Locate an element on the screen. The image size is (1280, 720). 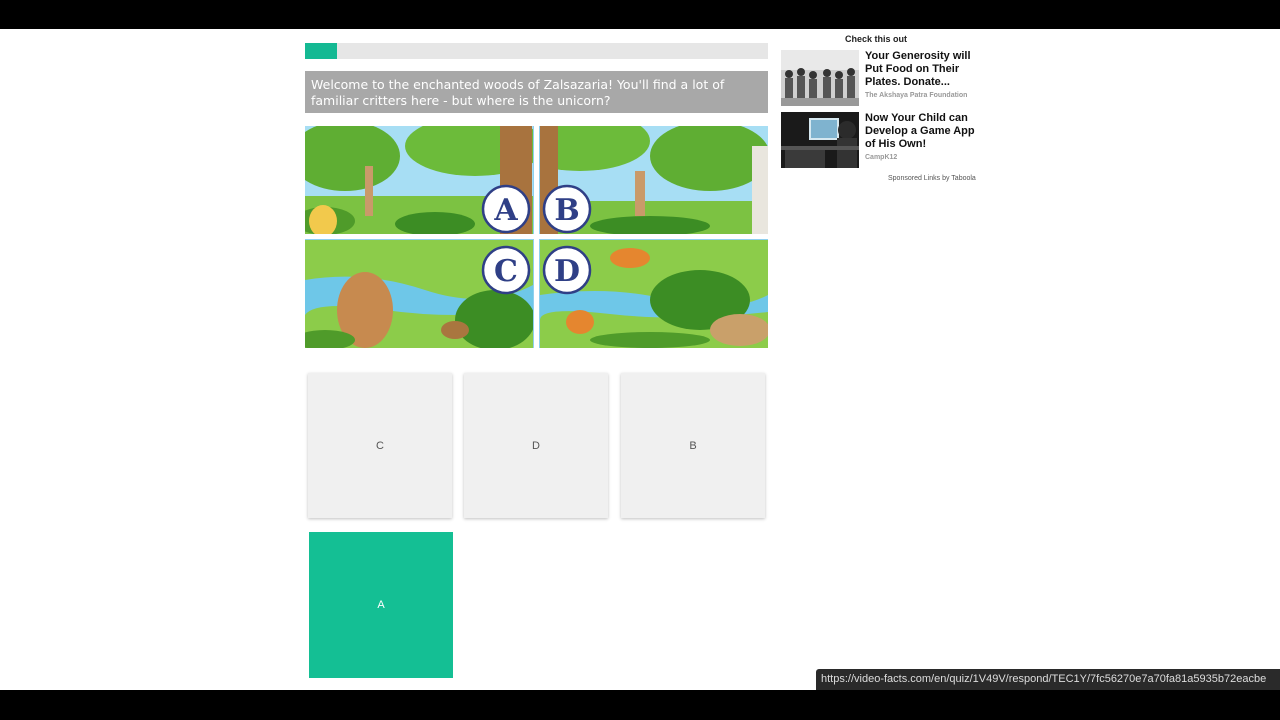
badge-a: A is located at coordinates (506, 209).